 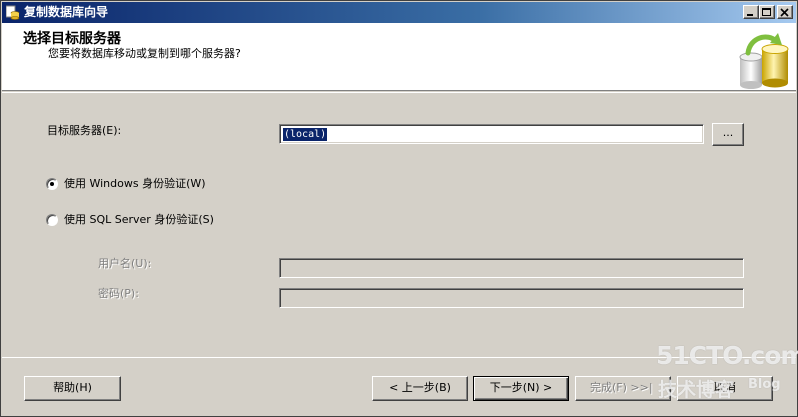 I want to click on maximize-icon, so click(x=766, y=12).